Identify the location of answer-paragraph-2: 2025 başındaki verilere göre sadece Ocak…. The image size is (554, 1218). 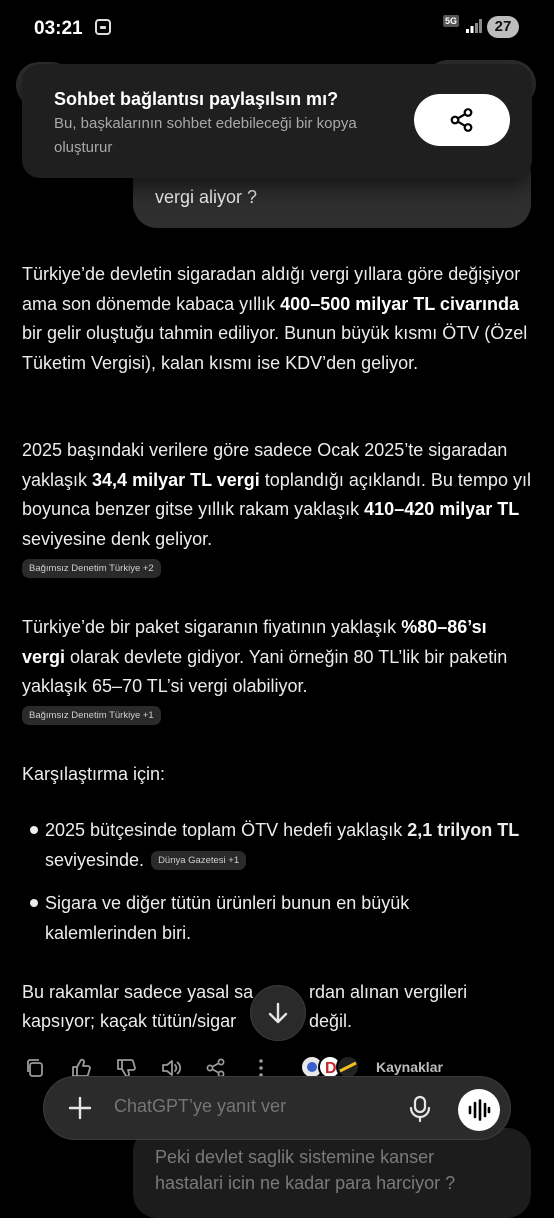
(277, 495).